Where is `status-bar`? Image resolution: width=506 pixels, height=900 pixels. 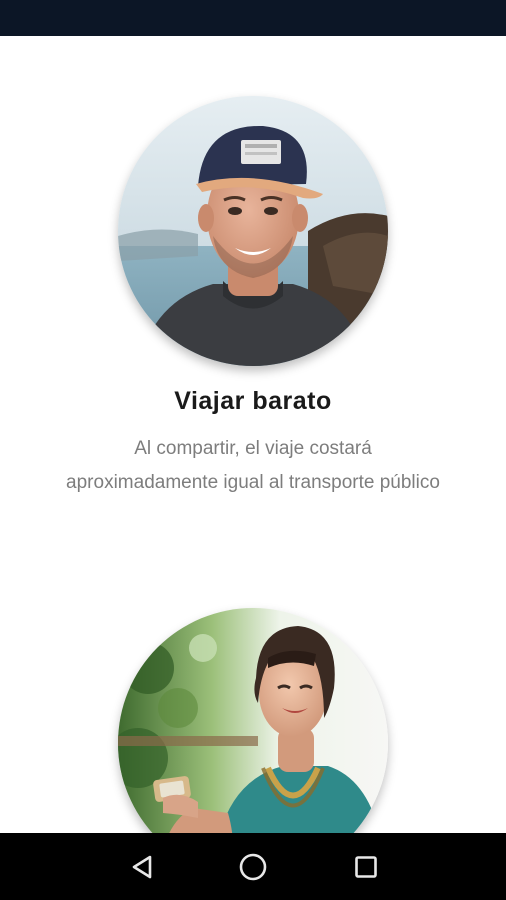 status-bar is located at coordinates (253, 18).